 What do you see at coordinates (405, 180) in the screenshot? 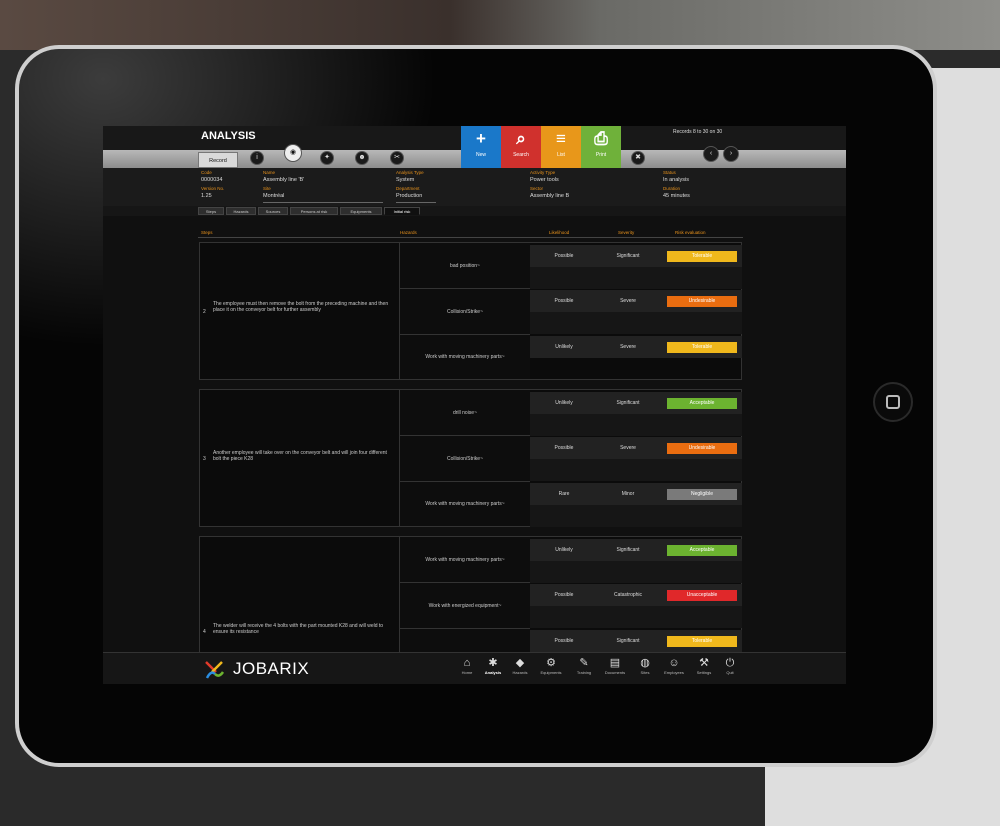
I see `analysis-type-value: System` at bounding box center [405, 180].